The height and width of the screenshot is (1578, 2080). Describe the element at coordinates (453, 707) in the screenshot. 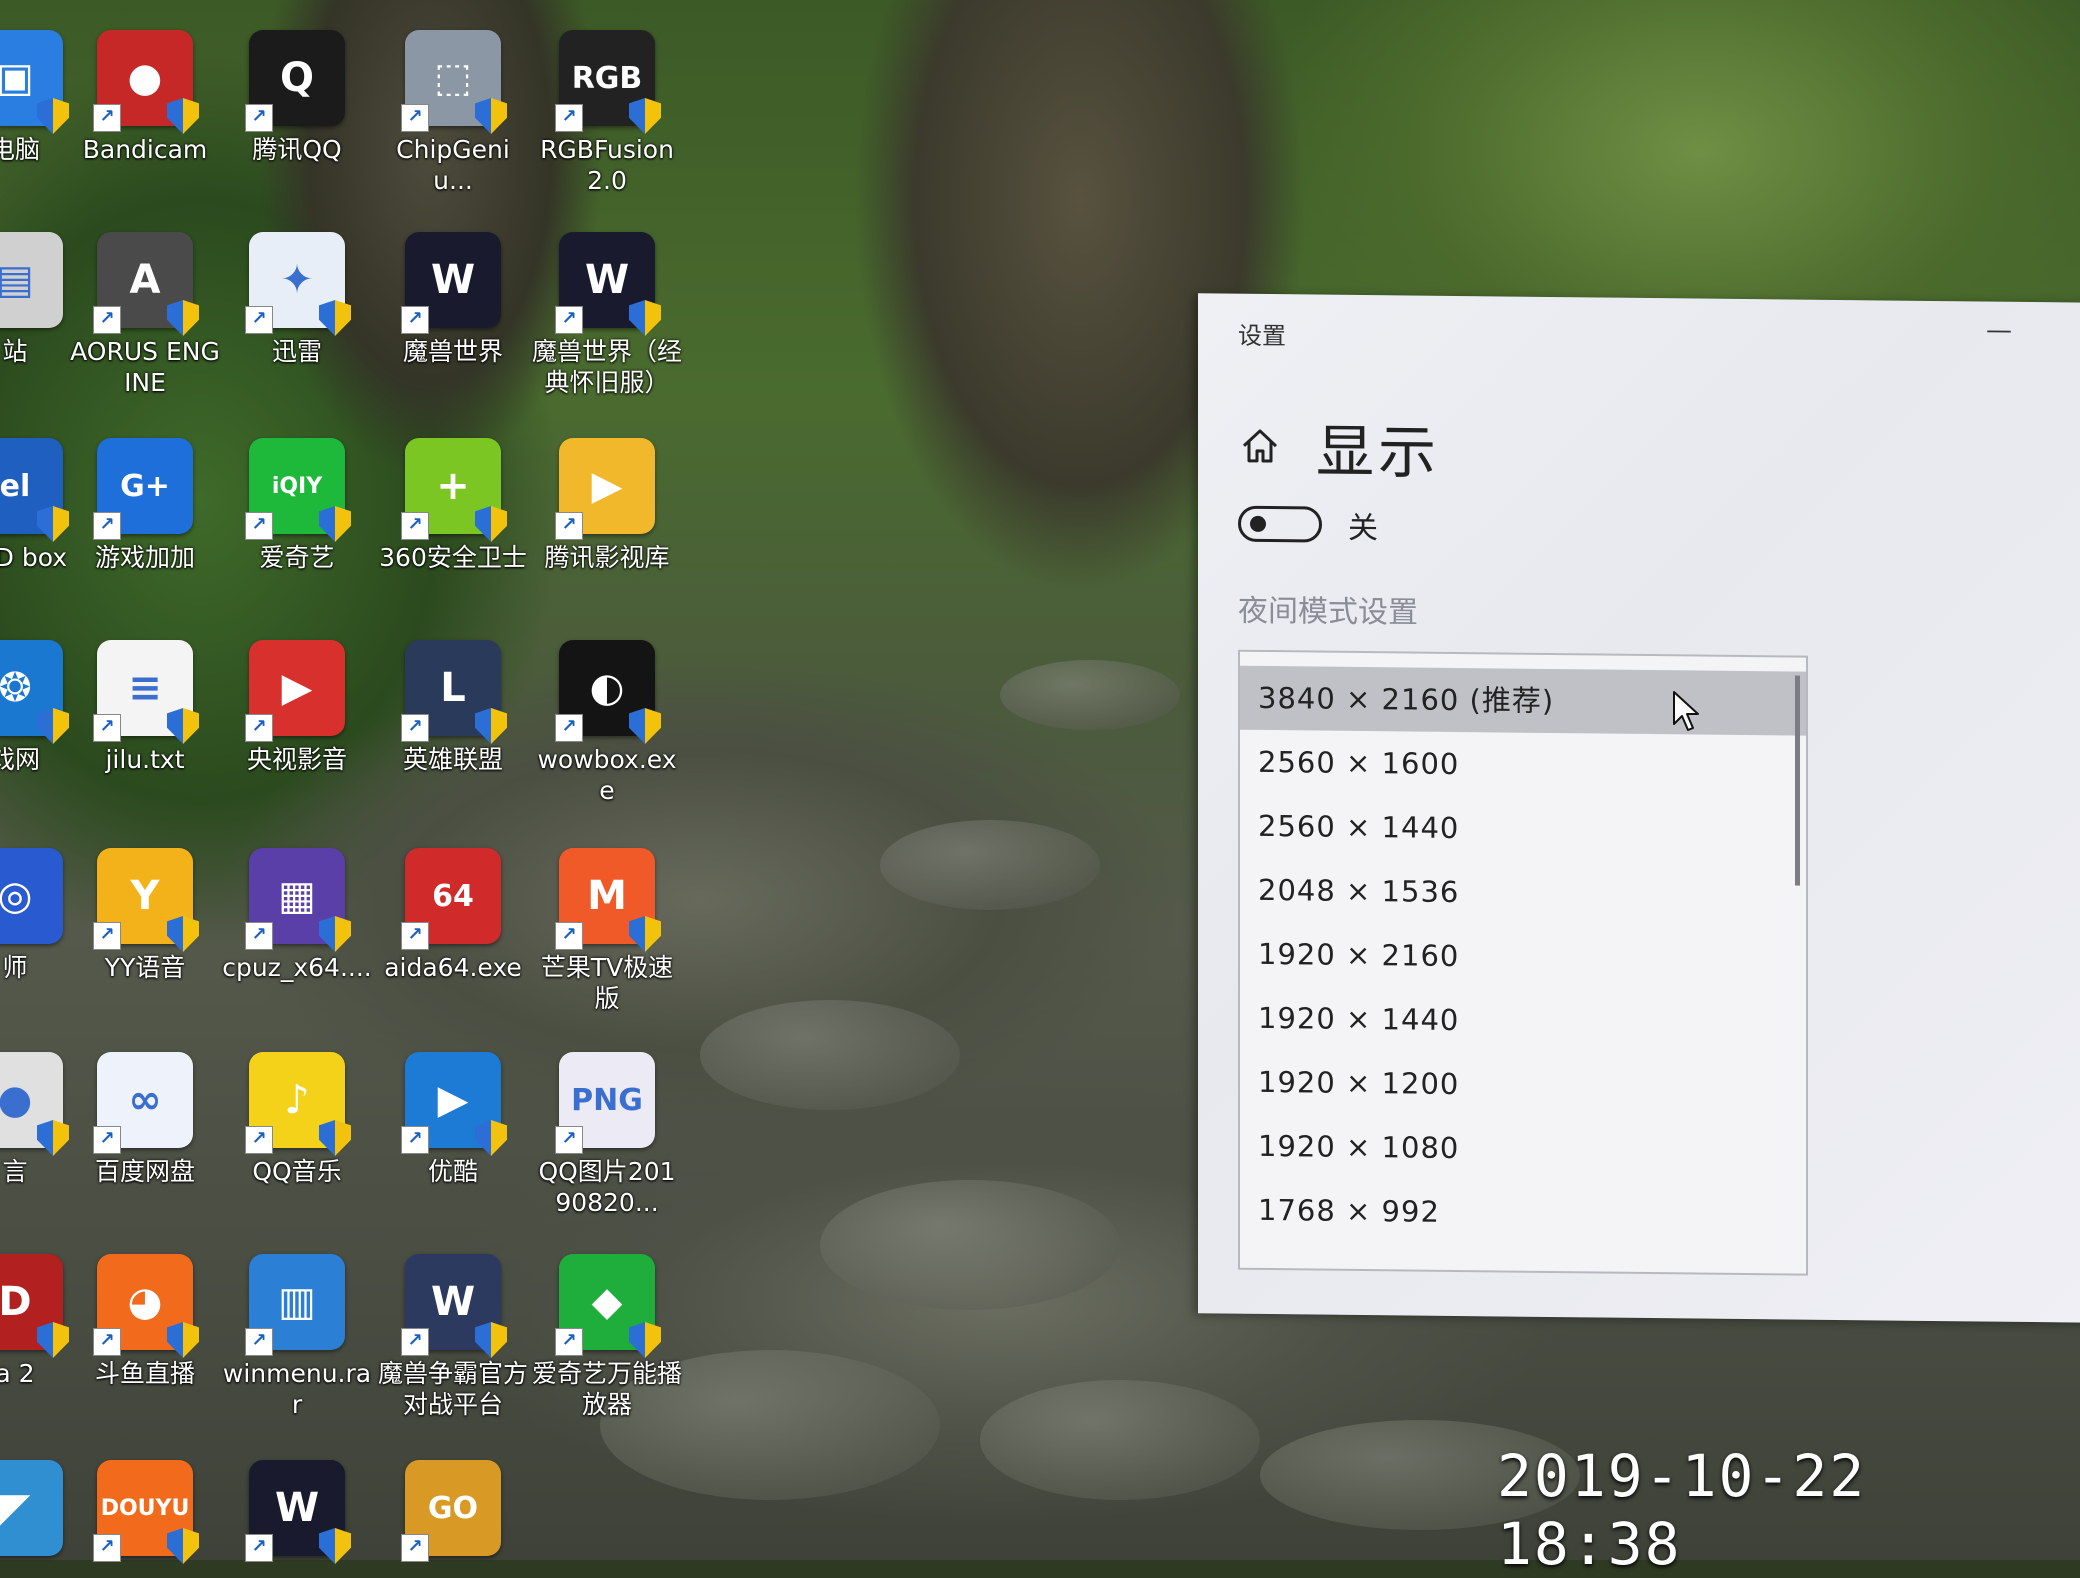

I see `desktop-icon: L ↗ 英雄联盟` at that location.